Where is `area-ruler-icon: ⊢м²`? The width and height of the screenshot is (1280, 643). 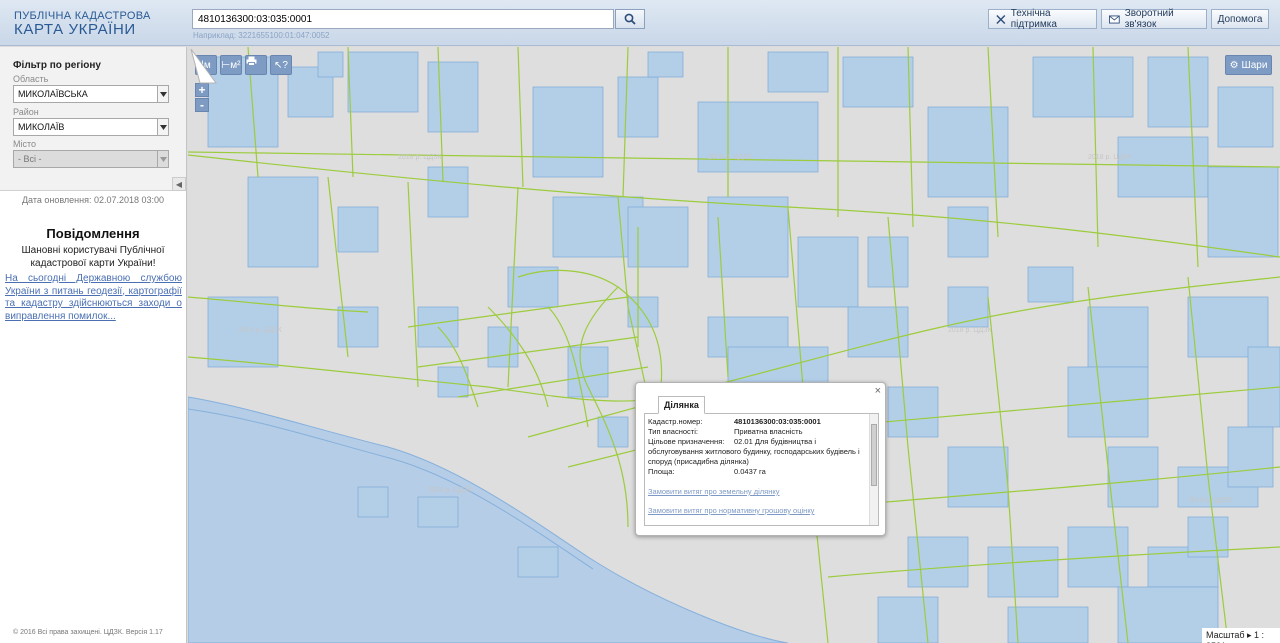
area-ruler-icon: ⊢м² is located at coordinates (231, 65).